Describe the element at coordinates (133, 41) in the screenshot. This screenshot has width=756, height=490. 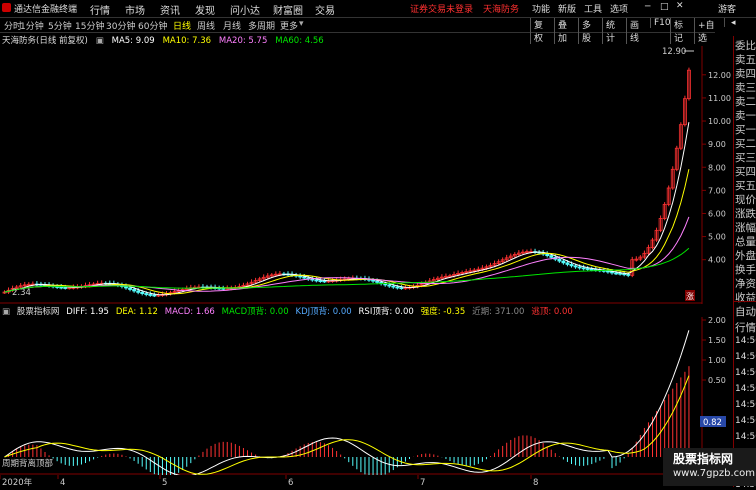
I see `ma5-label: MA5: 9.09` at that location.